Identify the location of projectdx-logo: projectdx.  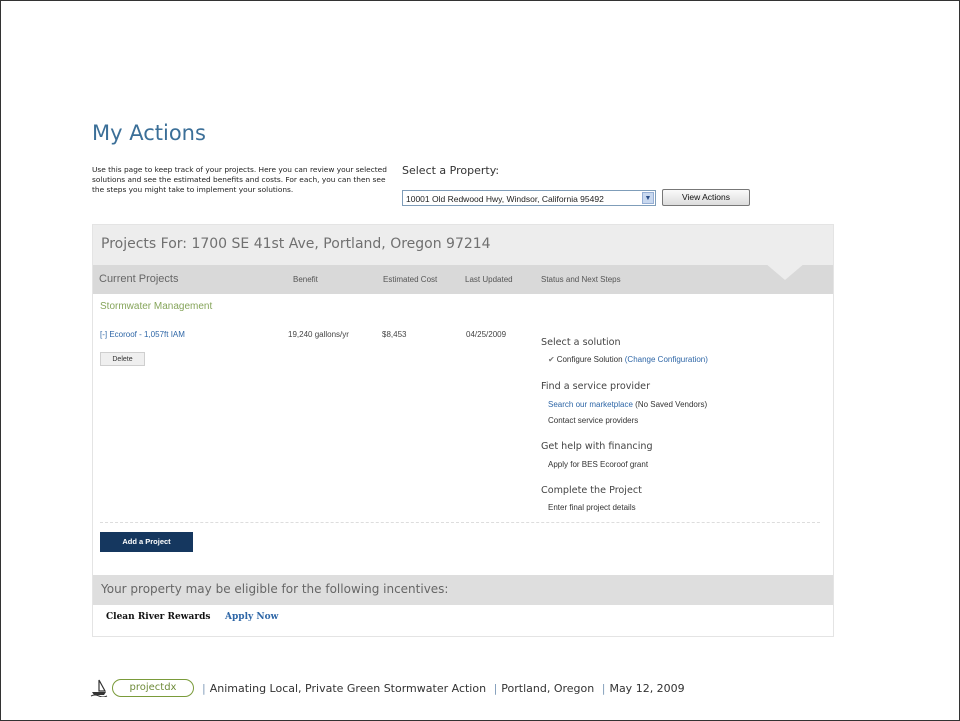
(153, 688).